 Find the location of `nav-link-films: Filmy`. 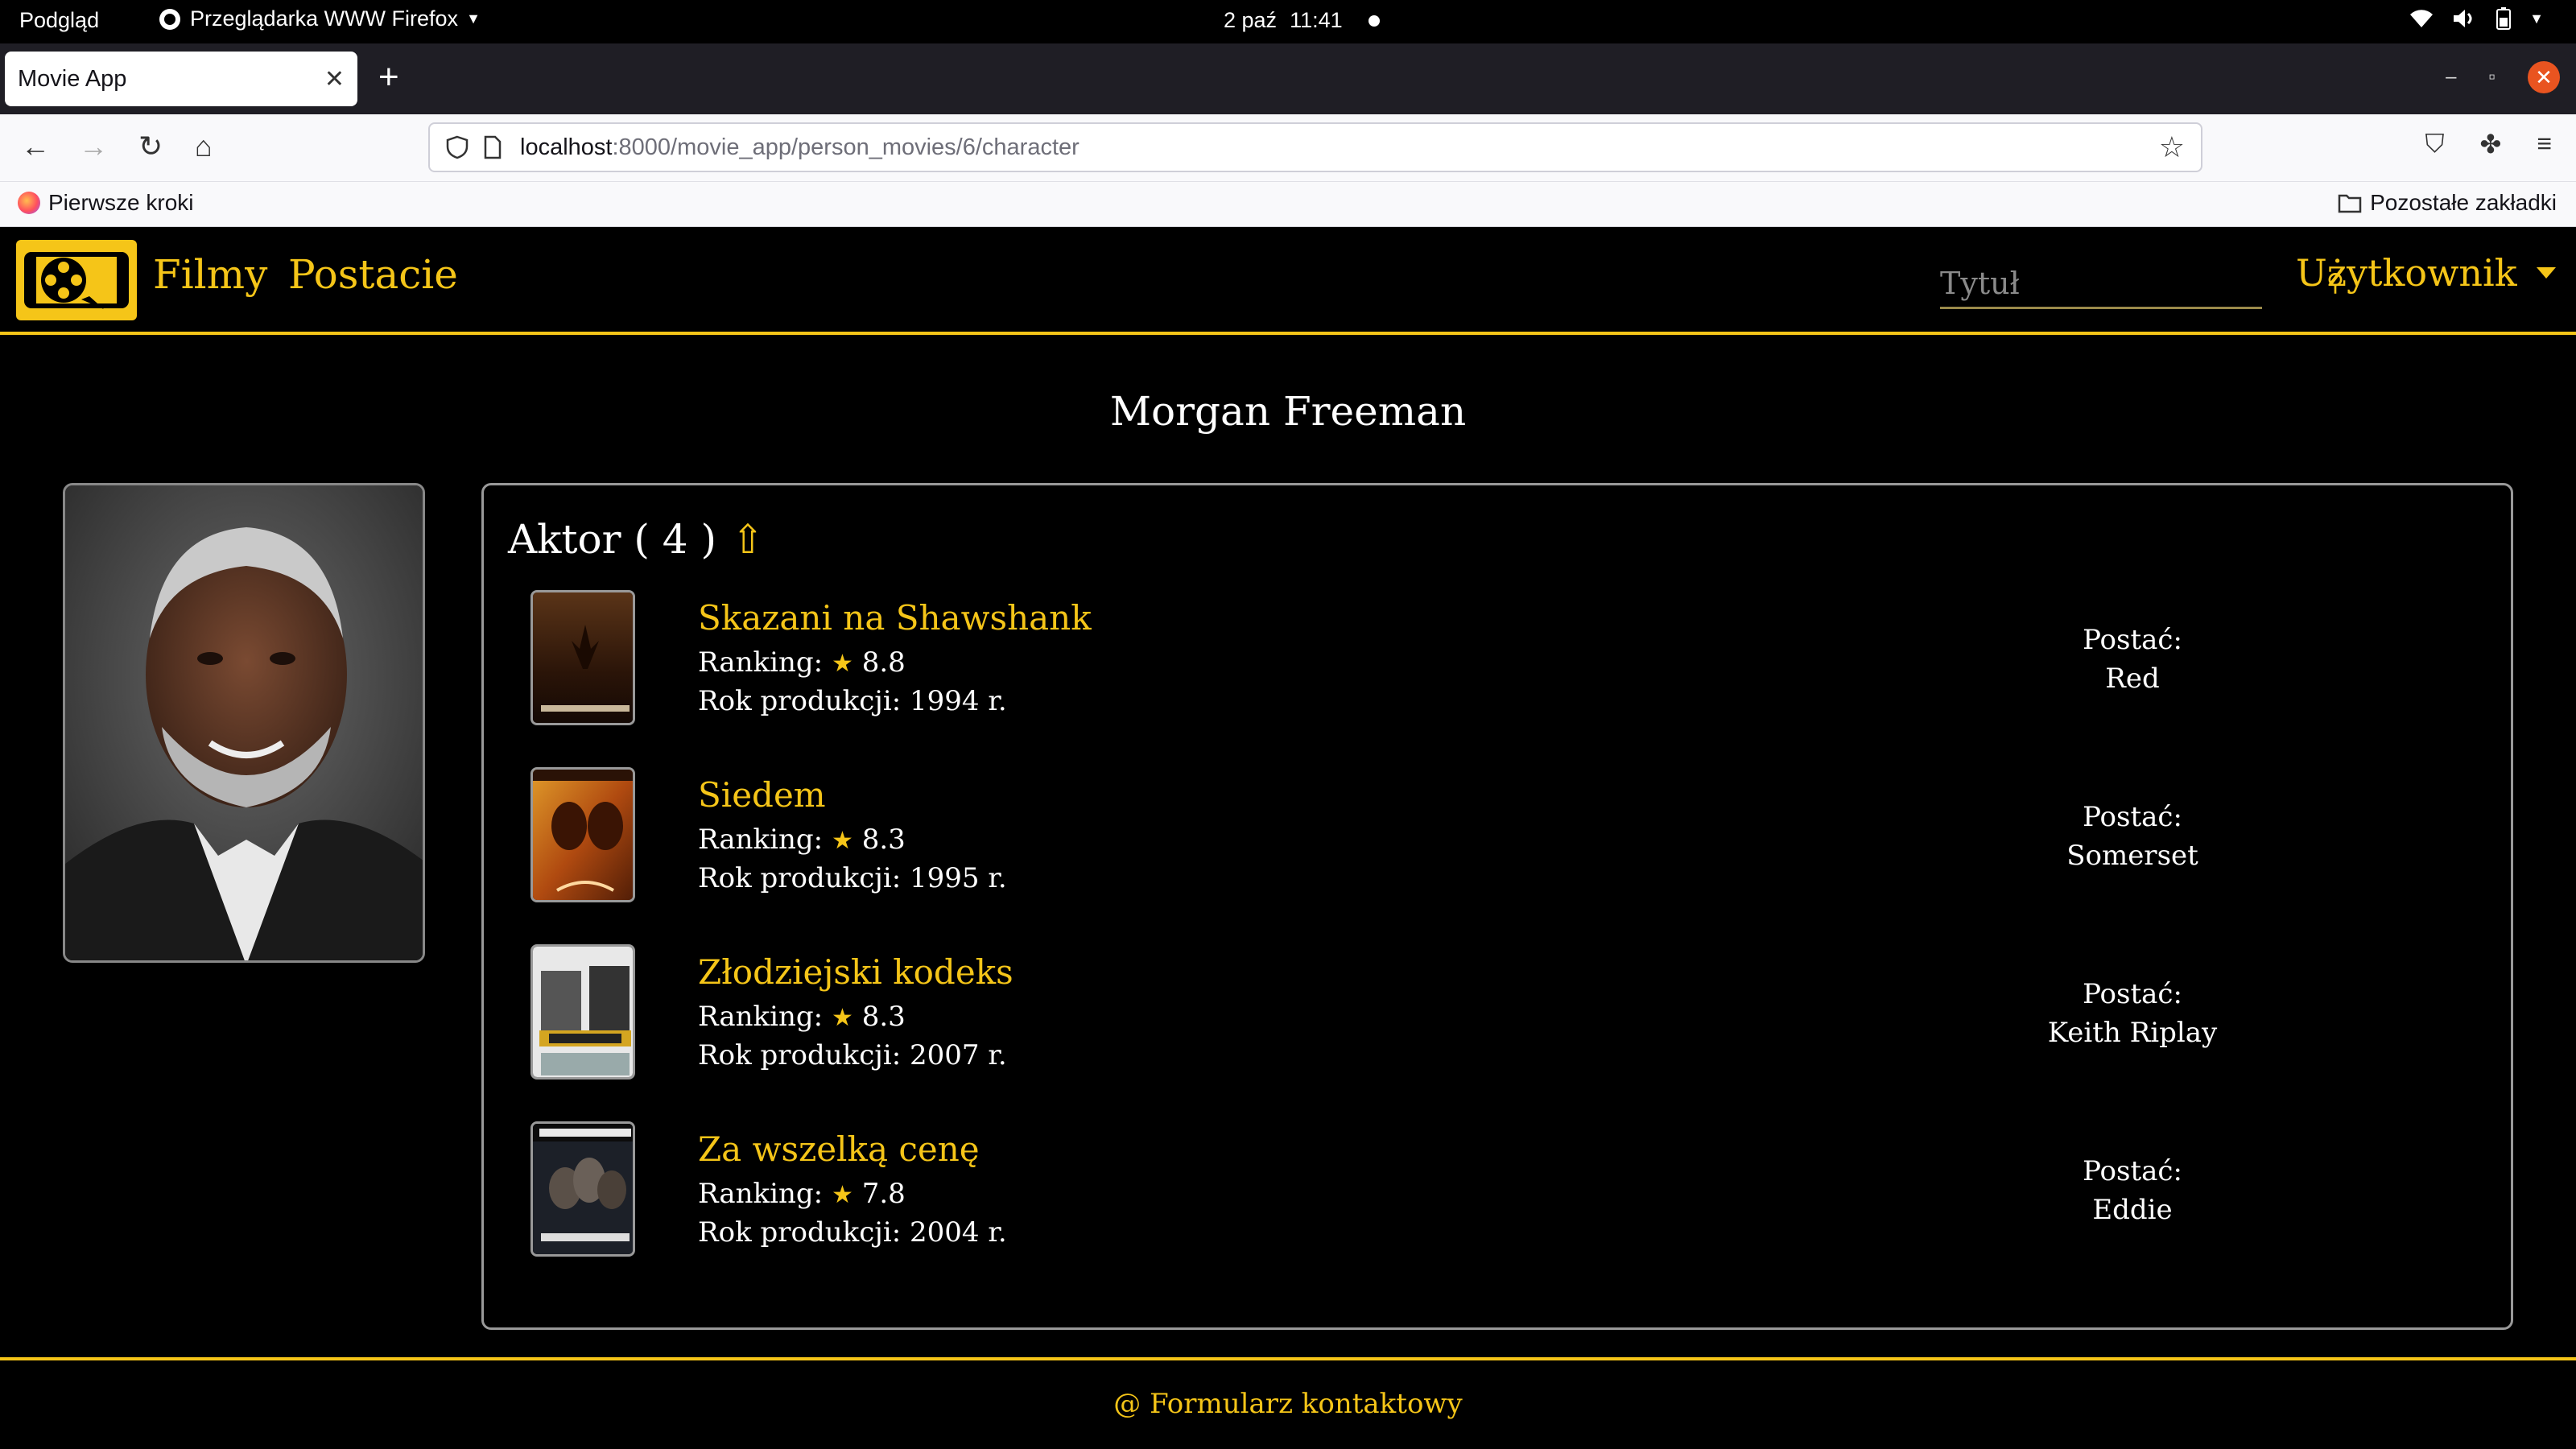

nav-link-films: Filmy is located at coordinates (210, 274).